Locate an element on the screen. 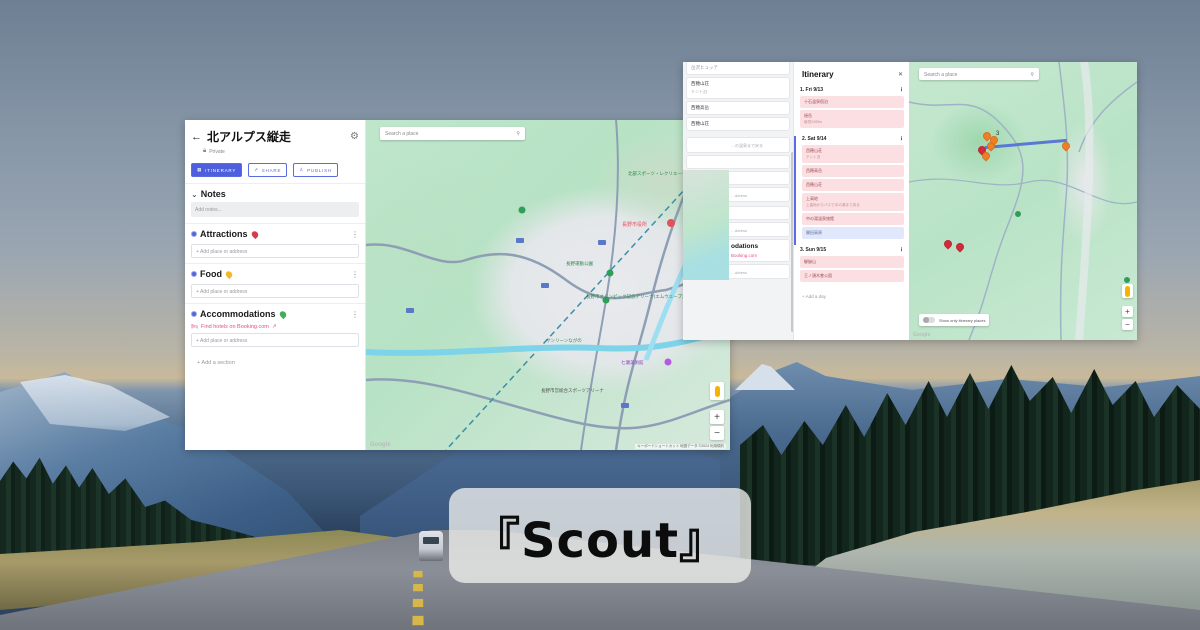  notes-title: Notes is located at coordinates (213, 194).